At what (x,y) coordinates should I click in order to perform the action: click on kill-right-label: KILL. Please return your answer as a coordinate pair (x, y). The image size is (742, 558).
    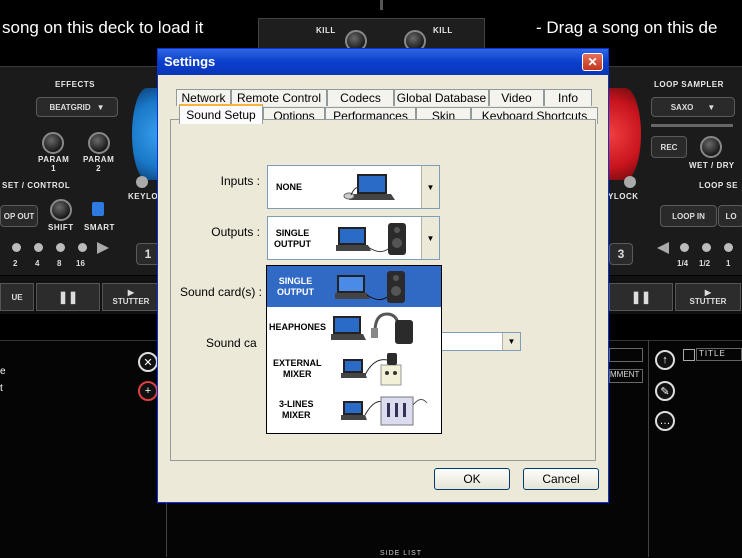
    Looking at the image, I should click on (443, 30).